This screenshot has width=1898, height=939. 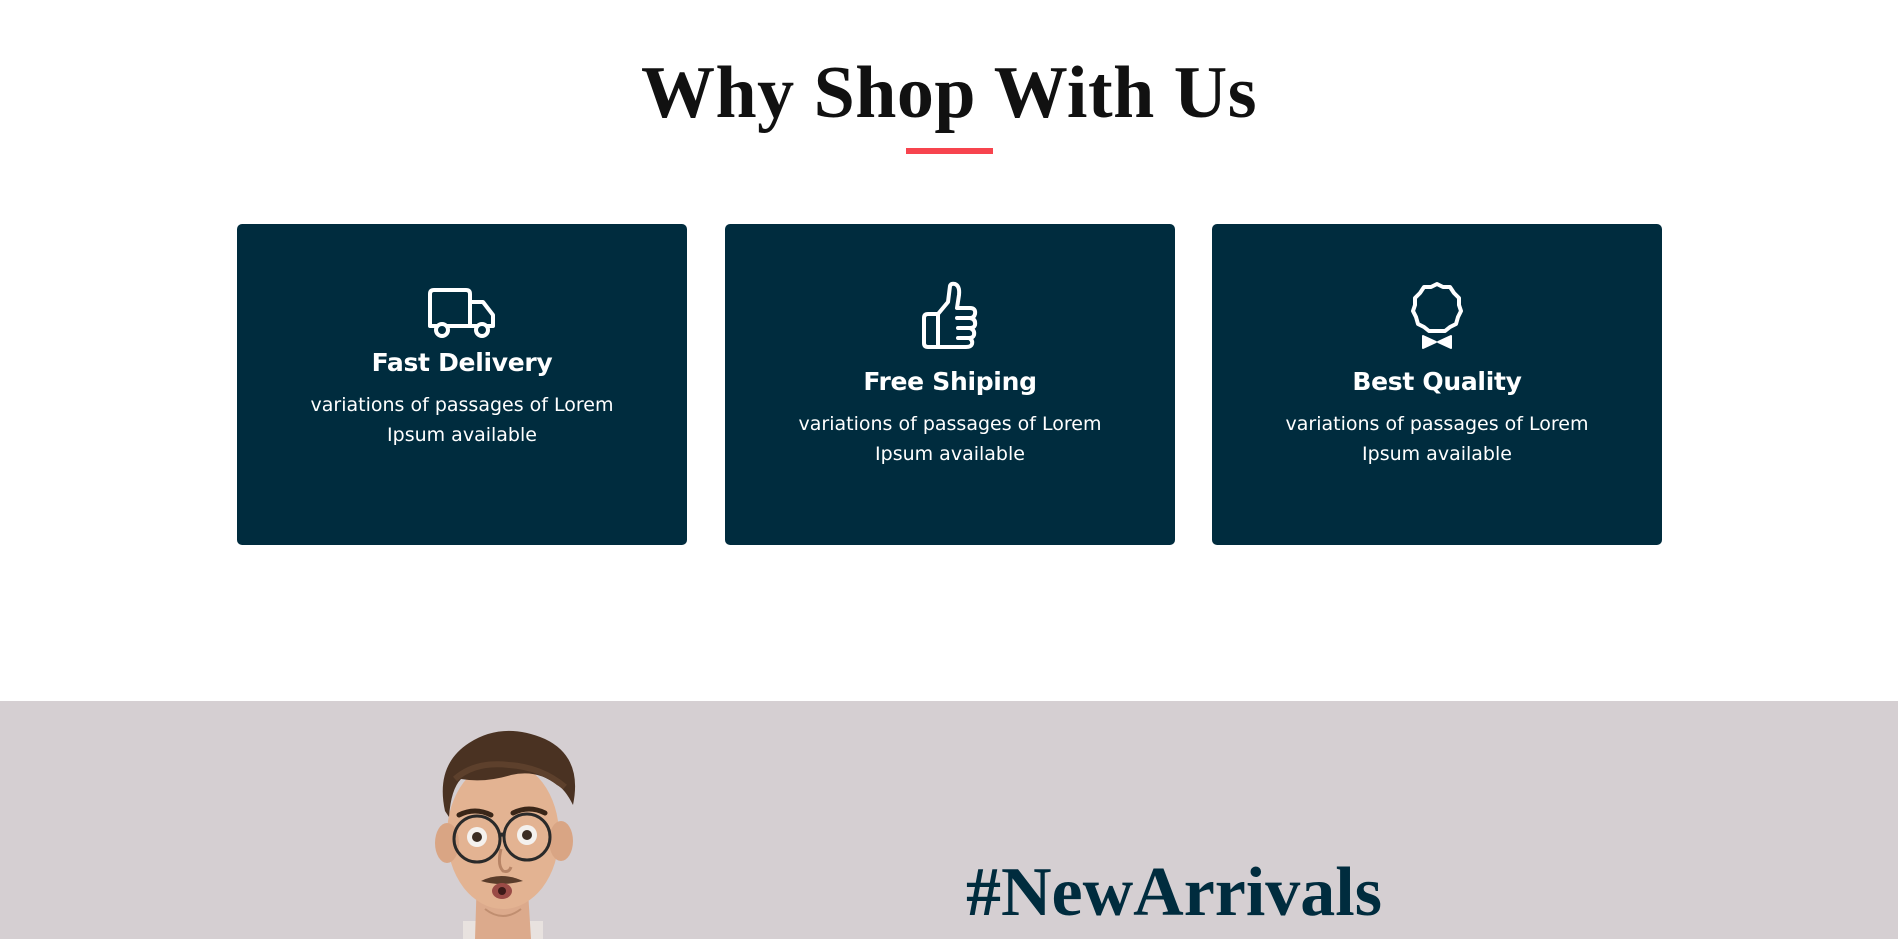 What do you see at coordinates (462, 362) in the screenshot?
I see `feature-title: Fast Delivery` at bounding box center [462, 362].